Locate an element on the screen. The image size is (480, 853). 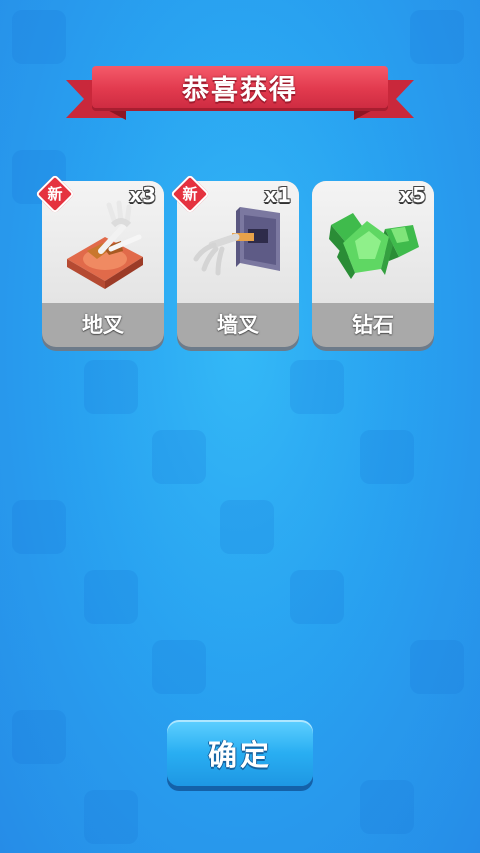
reward-name: 钻石 is located at coordinates (373, 325).